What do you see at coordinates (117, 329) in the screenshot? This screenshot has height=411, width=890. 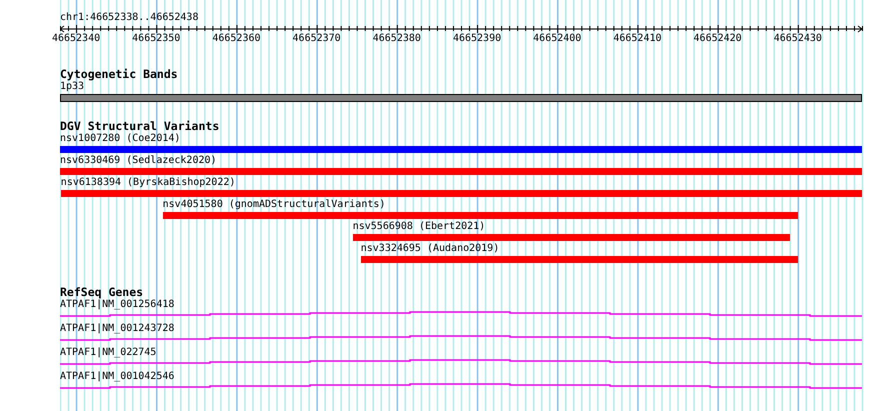 I see `gene-label: ATPAF1|NM_001243728` at bounding box center [117, 329].